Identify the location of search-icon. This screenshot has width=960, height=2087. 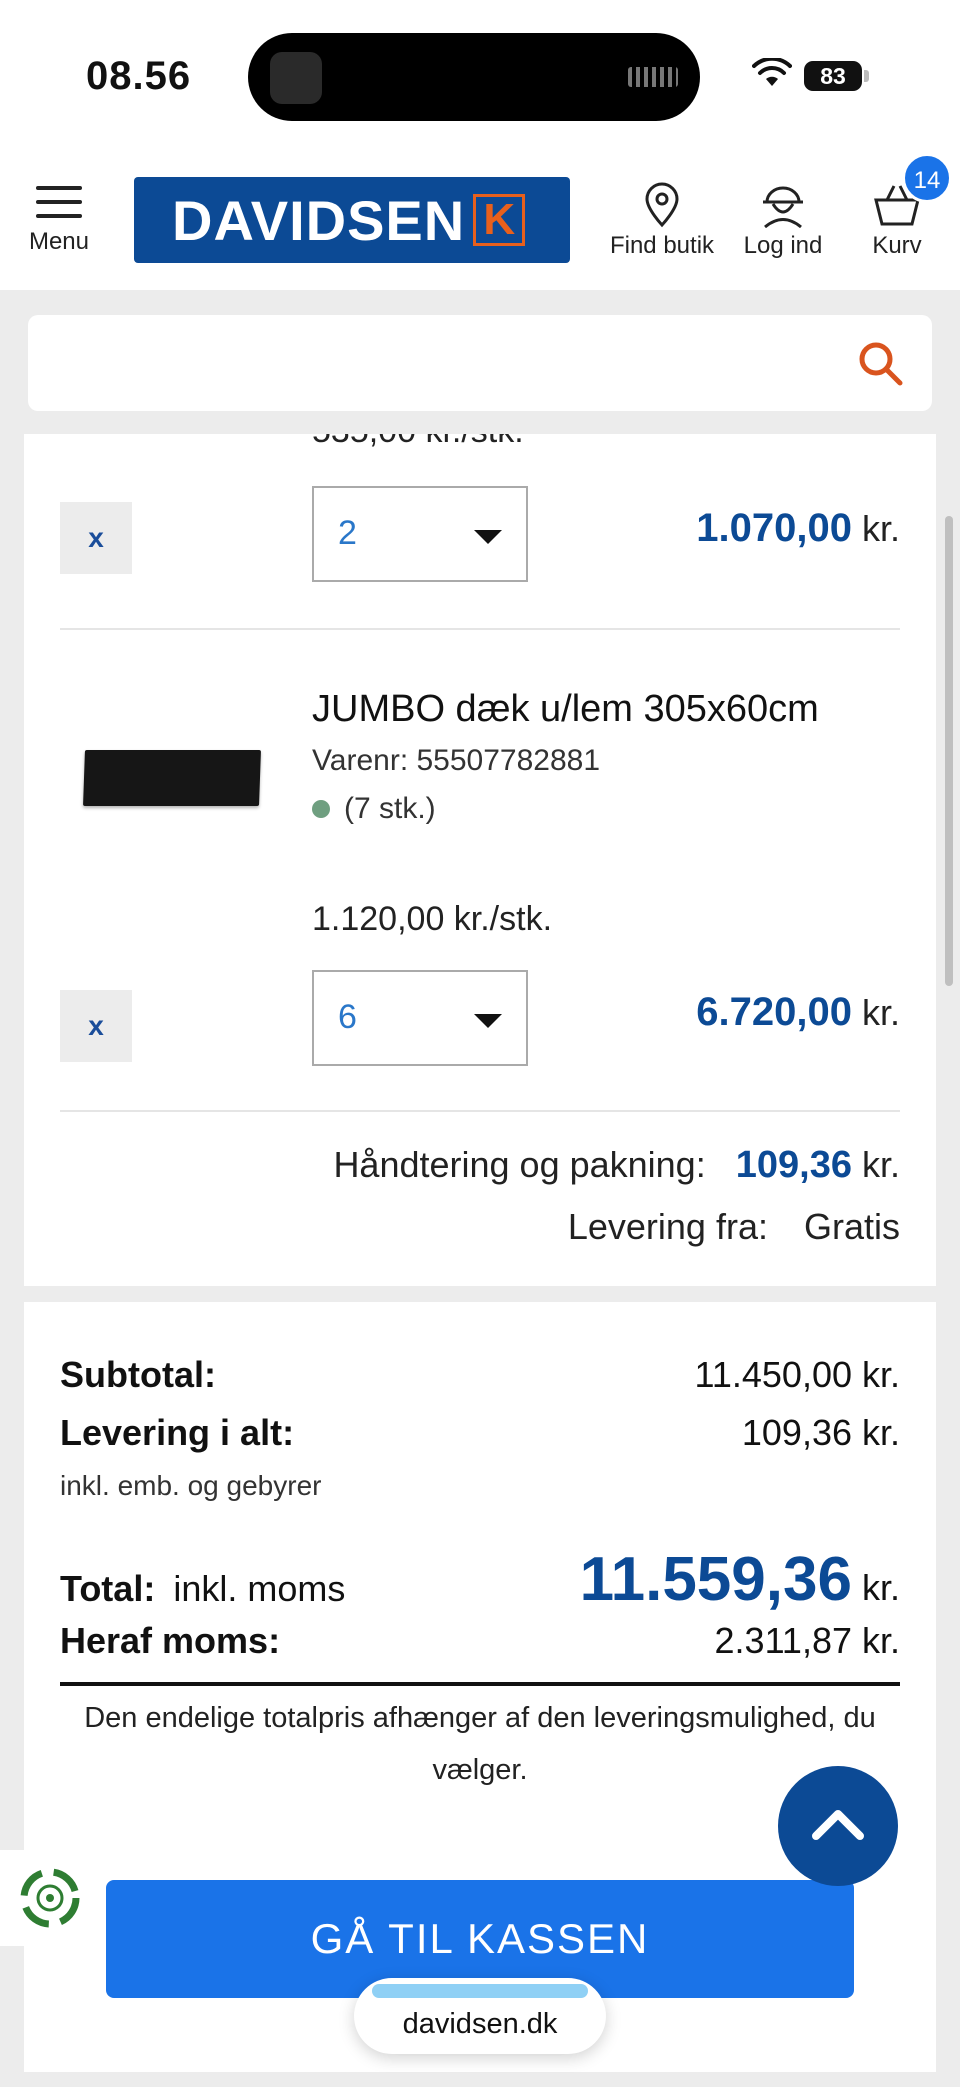
(880, 363).